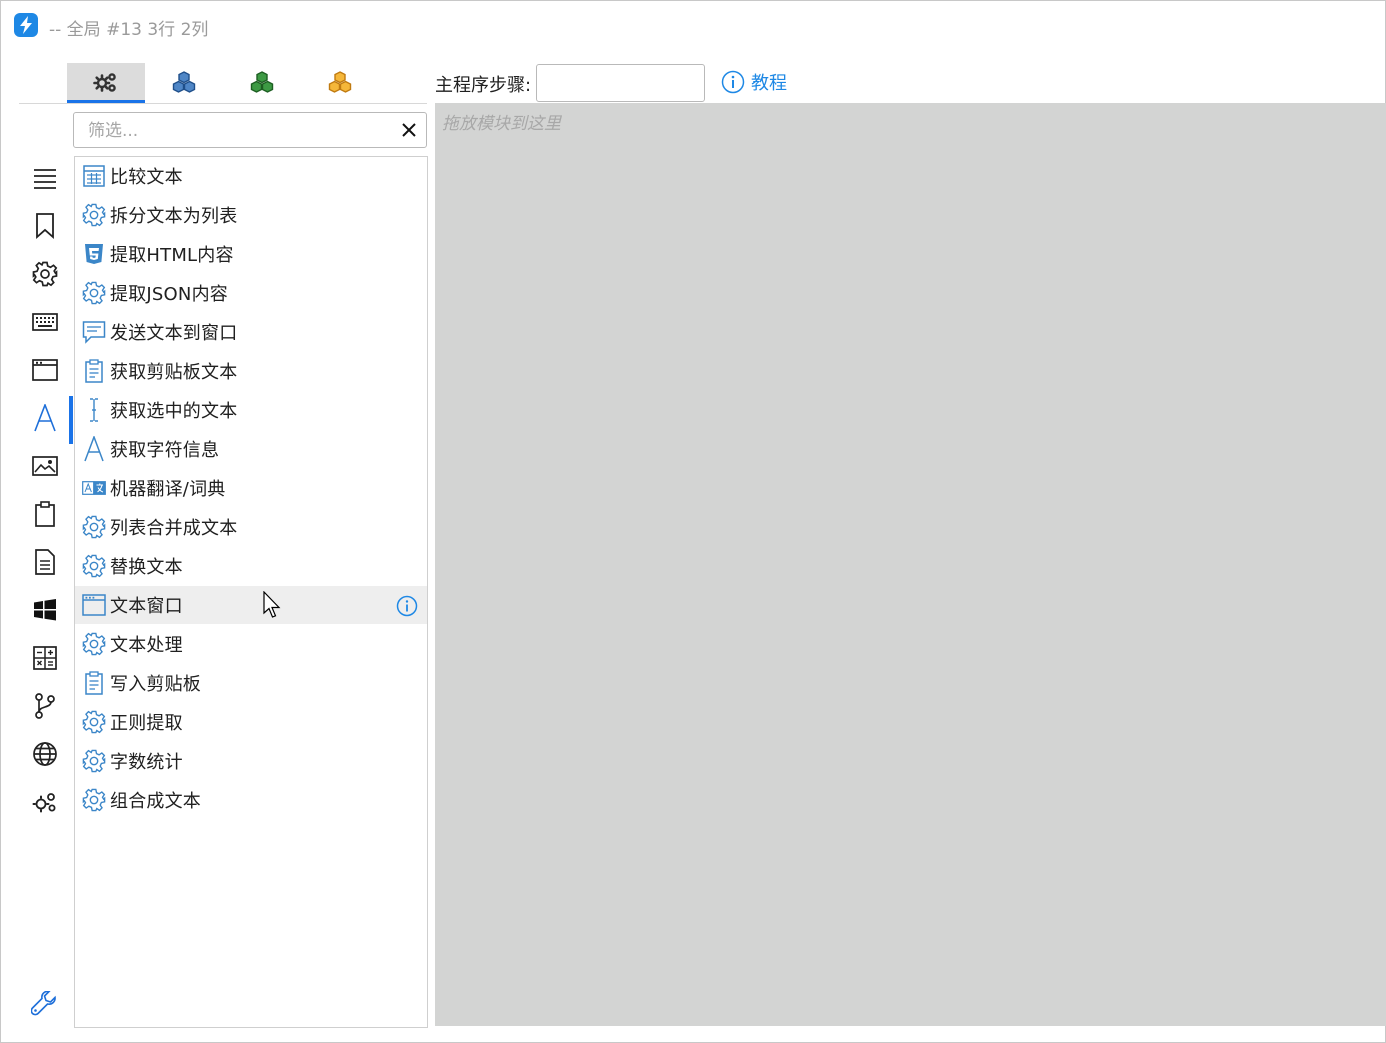 This screenshot has height=1043, width=1386. I want to click on sidebar-item-advanced, so click(45, 802).